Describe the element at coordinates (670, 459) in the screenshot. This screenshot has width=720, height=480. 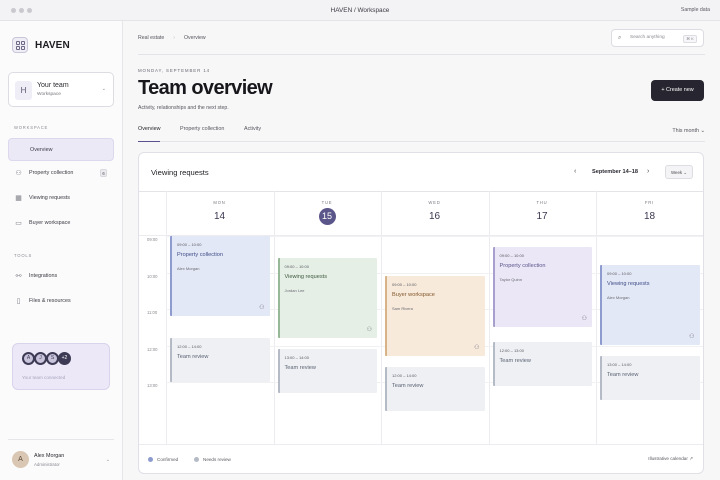
I see `illustrative-calendar-link: Illustrative calendar ↗` at that location.